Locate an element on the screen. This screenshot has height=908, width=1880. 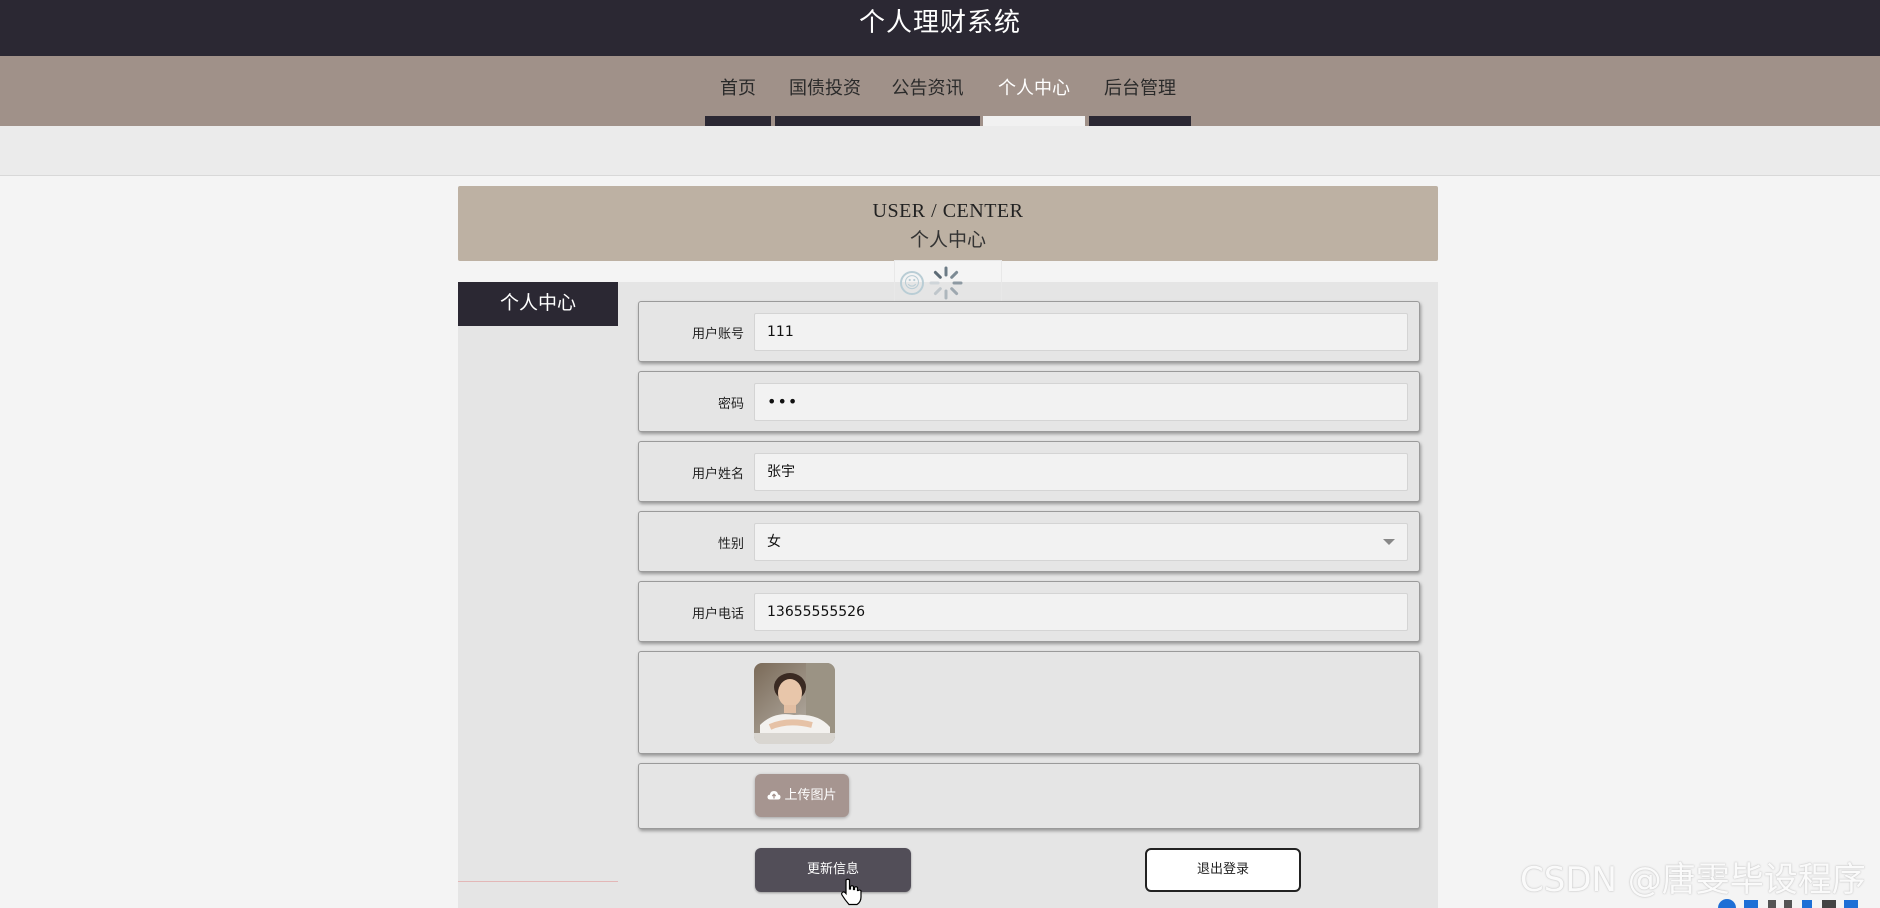
hand-cursor-icon is located at coordinates (851, 892).